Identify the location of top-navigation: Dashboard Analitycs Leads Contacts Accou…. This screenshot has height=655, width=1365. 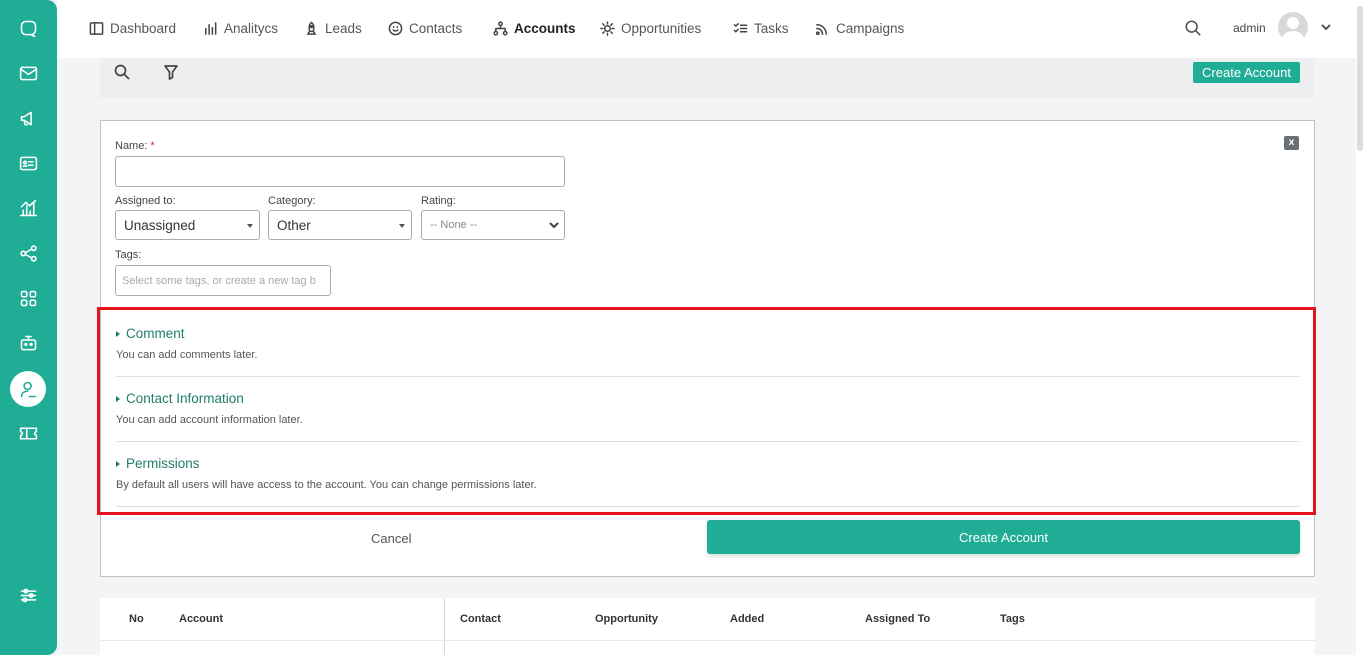
(706, 29).